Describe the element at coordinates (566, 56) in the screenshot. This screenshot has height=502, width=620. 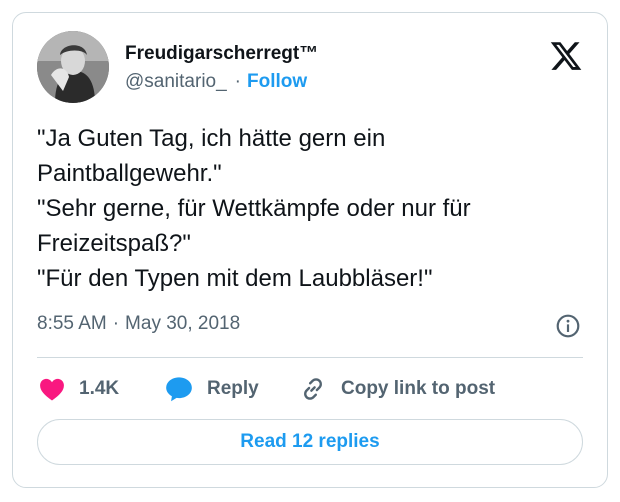
I see `x-logo-icon` at that location.